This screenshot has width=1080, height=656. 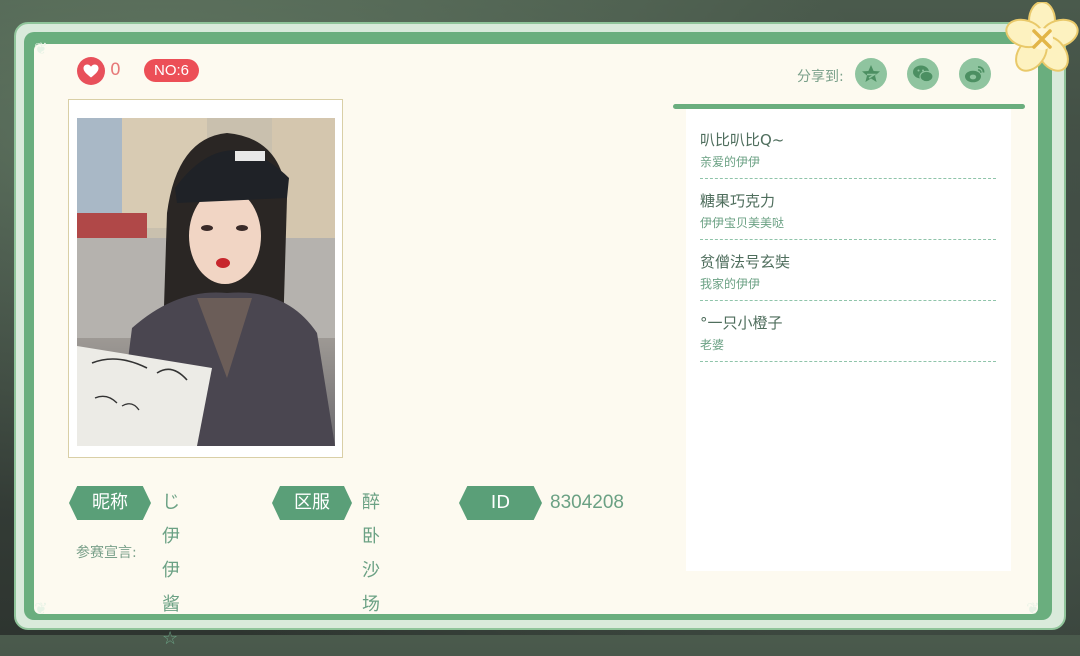 What do you see at coordinates (712, 345) in the screenshot?
I see `supporter-message: 老婆` at bounding box center [712, 345].